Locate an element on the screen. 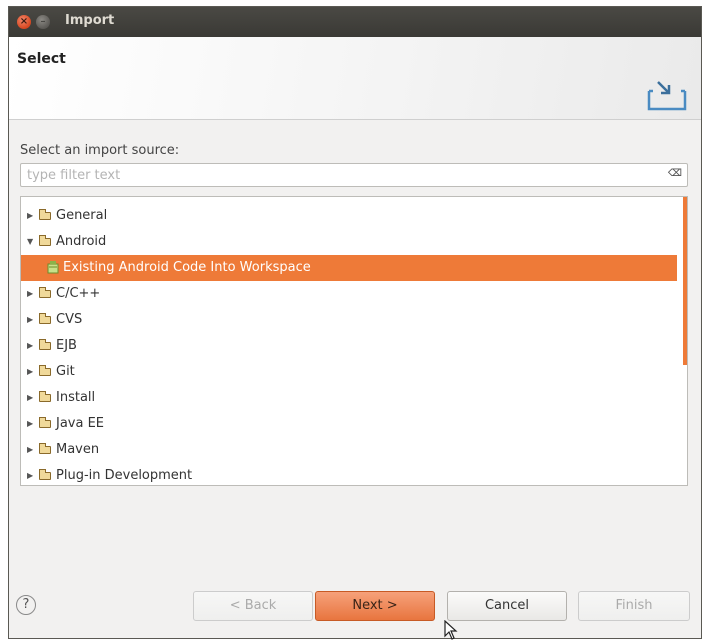 The image size is (710, 641). android-project-icon is located at coordinates (53, 267).